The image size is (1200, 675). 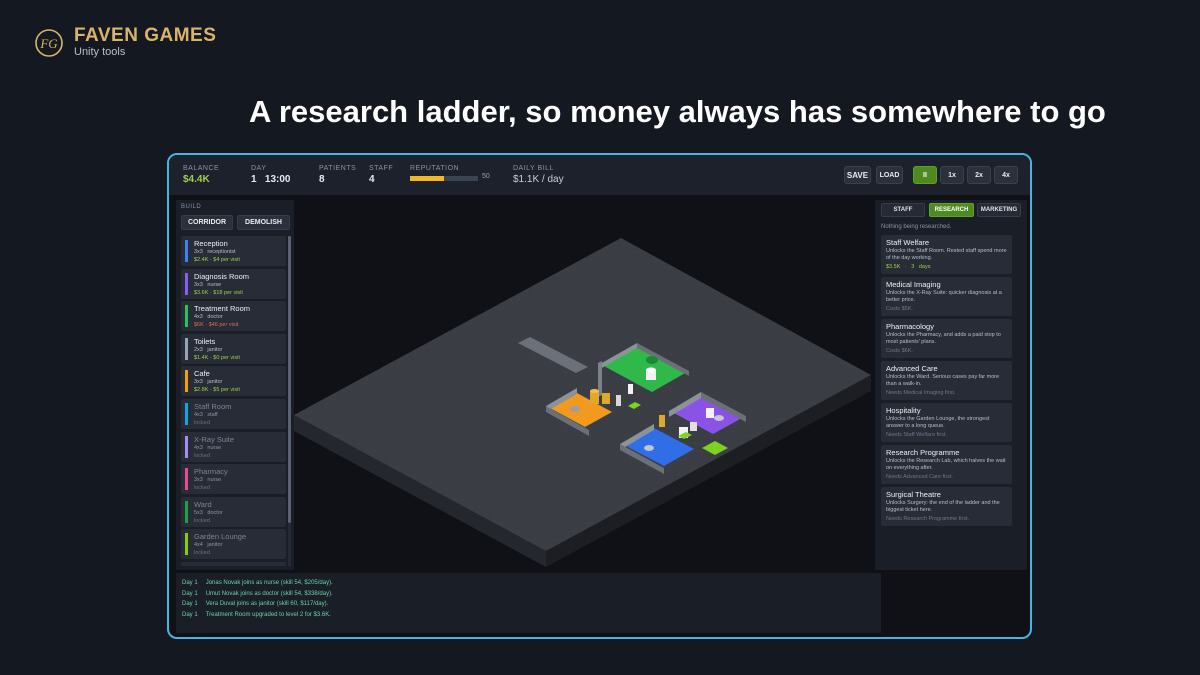 I want to click on build-item-research-lab: Research Lab, so click(x=233, y=563).